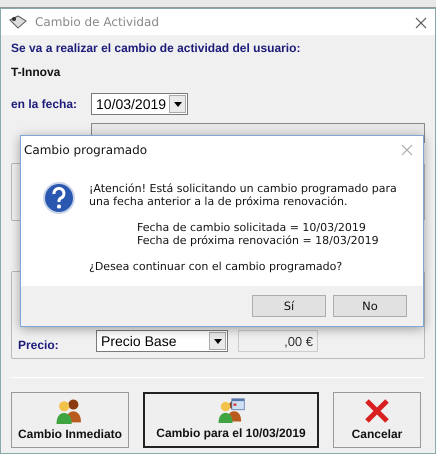  What do you see at coordinates (139, 104) in the screenshot?
I see `date-dropdown: 10/03/2019` at bounding box center [139, 104].